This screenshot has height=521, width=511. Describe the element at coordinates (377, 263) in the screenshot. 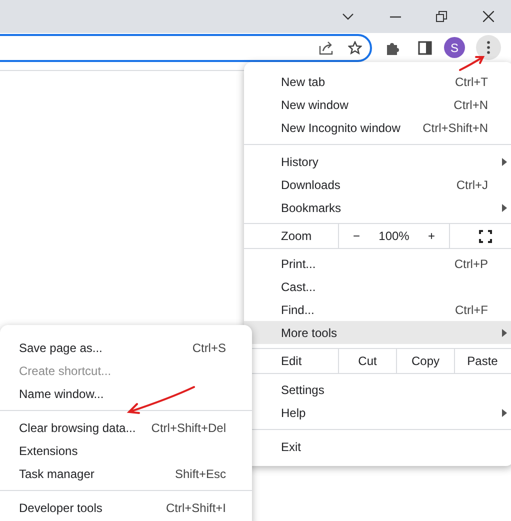

I see `menu-item: Print... Ctrl+P` at that location.